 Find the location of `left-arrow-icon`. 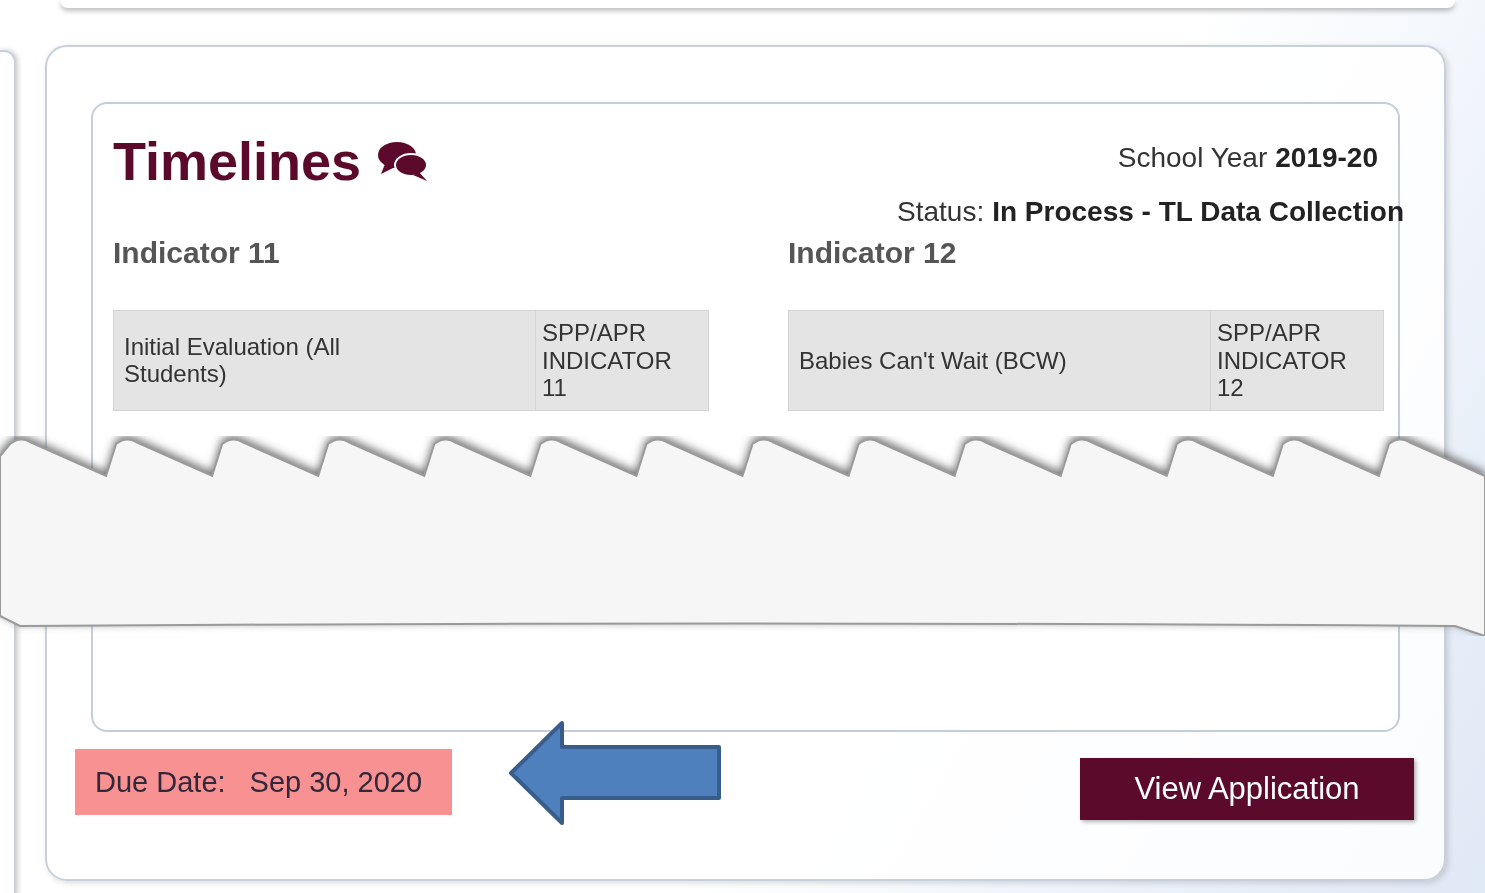

left-arrow-icon is located at coordinates (615, 773).